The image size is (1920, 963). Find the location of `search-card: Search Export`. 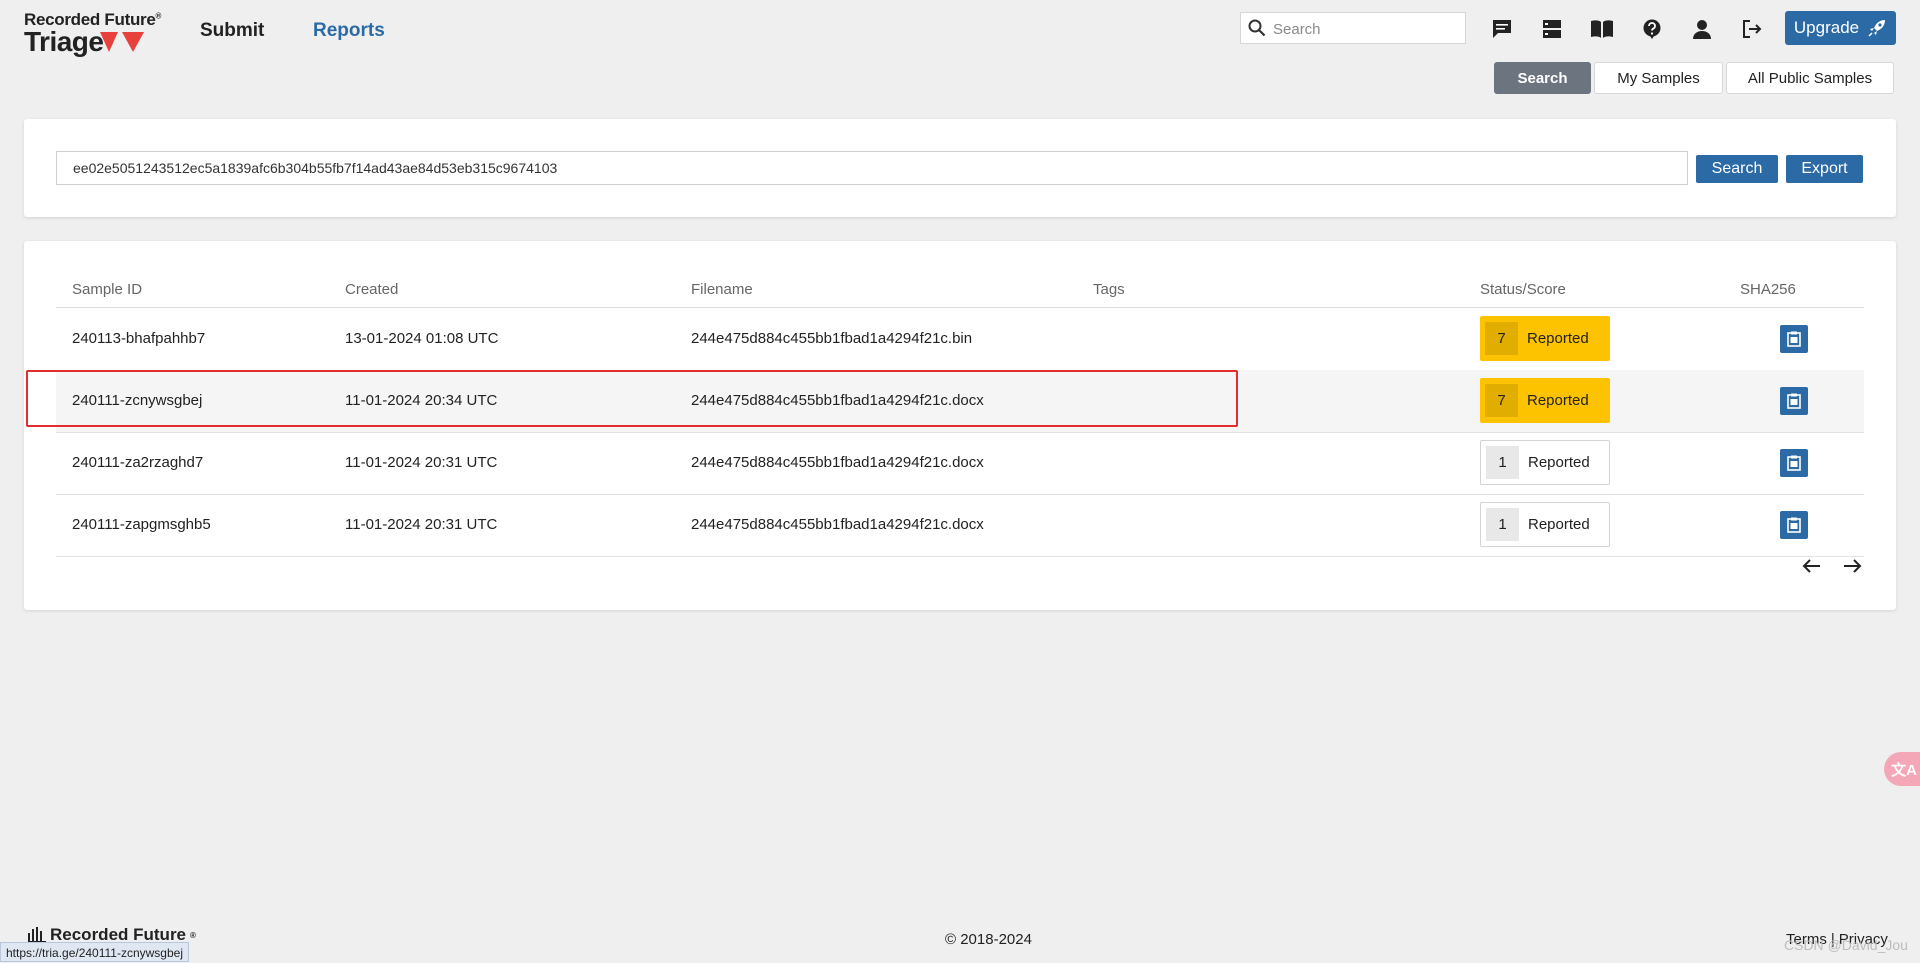

search-card: Search Export is located at coordinates (960, 168).